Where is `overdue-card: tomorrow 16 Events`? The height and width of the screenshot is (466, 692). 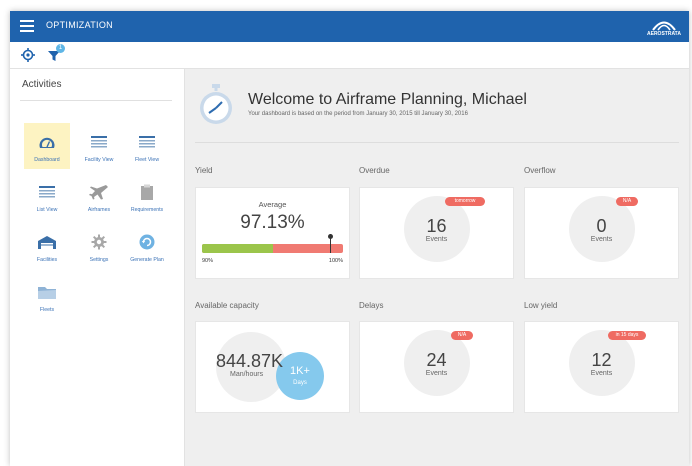
overdue-card: tomorrow 16 Events is located at coordinates (436, 233).